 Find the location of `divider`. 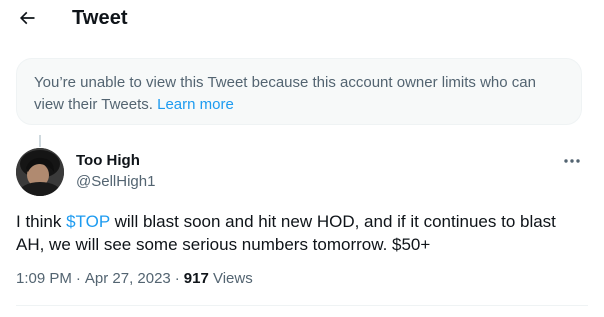

divider is located at coordinates (302, 305).